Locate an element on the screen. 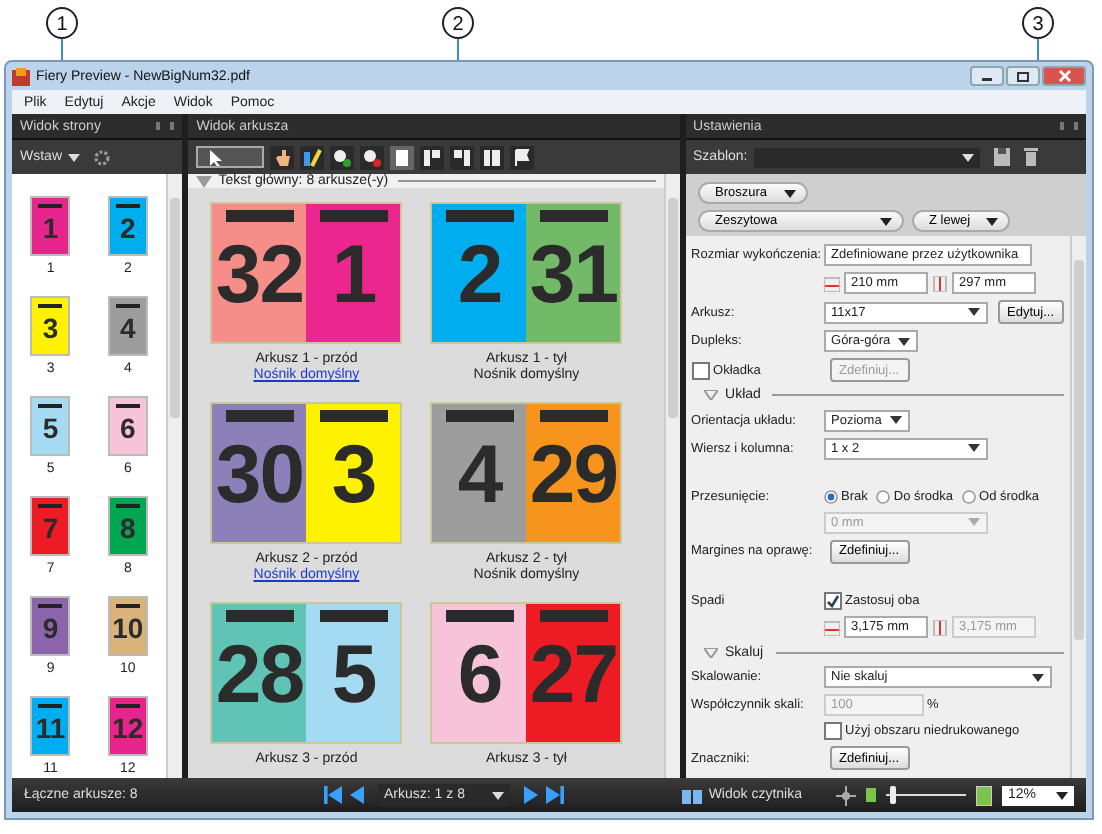 The image size is (1102, 834). maximize-button is located at coordinates (1023, 76).